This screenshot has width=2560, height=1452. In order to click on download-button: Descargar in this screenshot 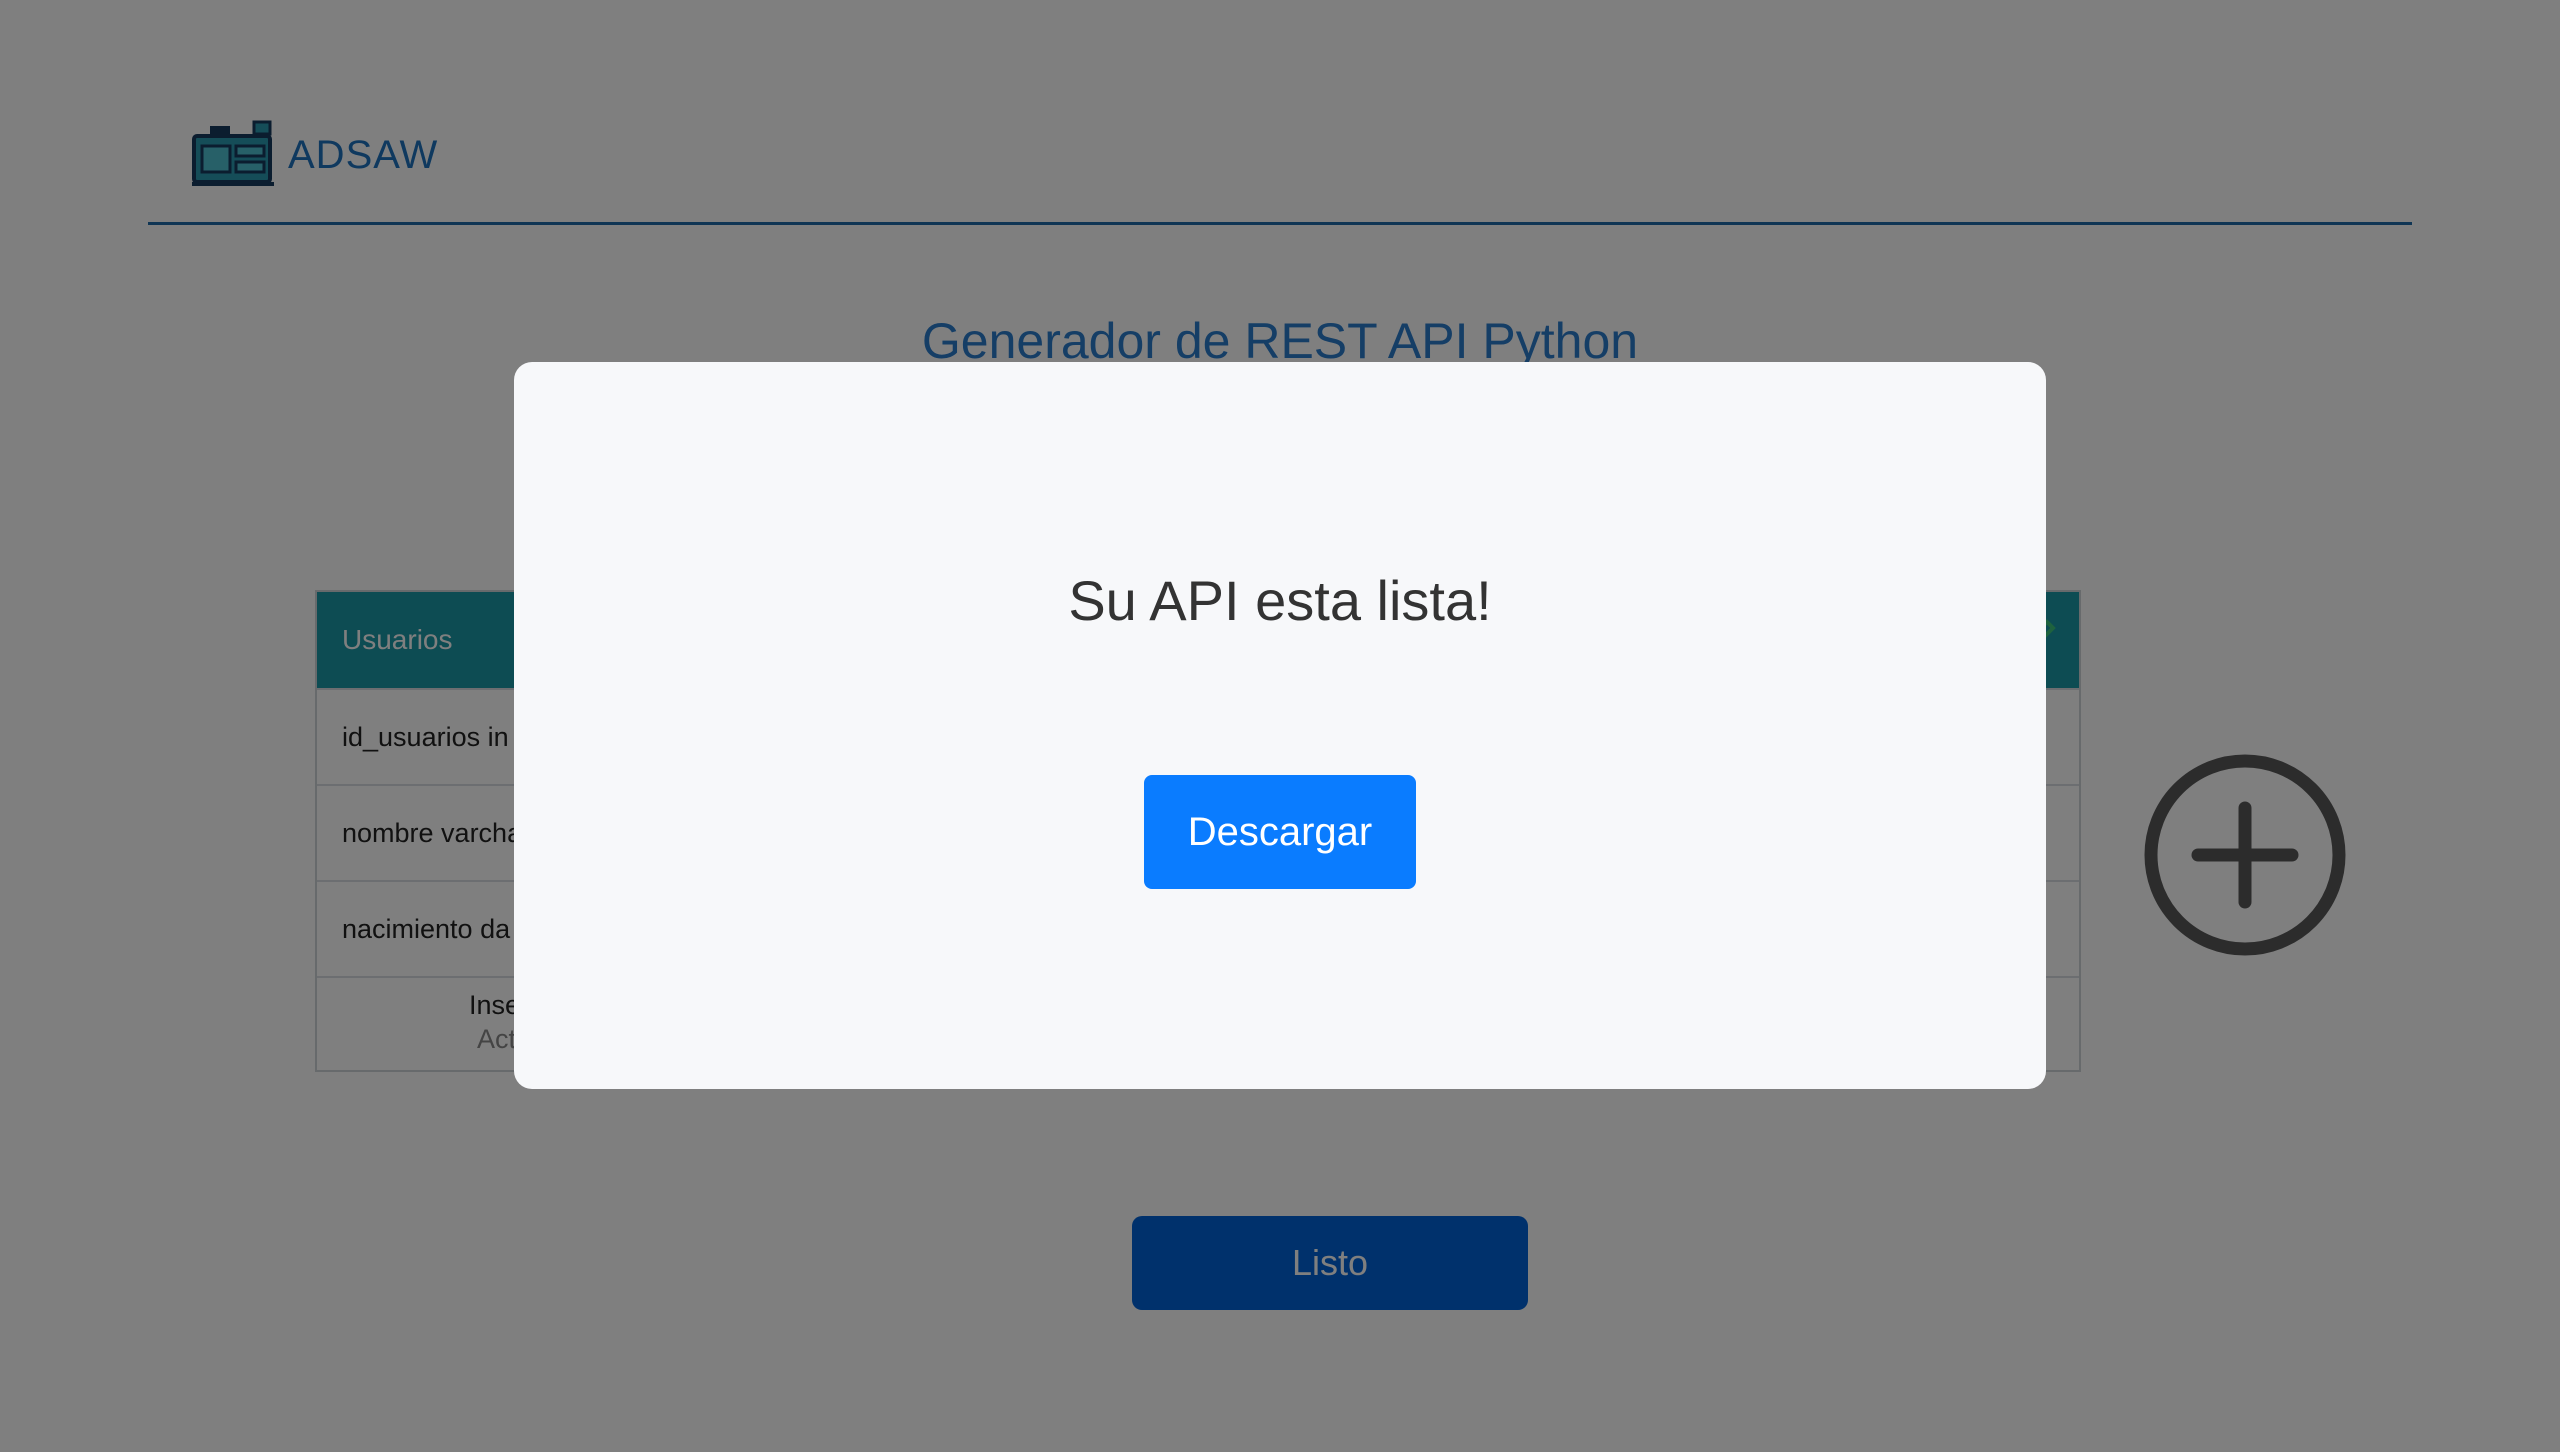, I will do `click(1280, 832)`.